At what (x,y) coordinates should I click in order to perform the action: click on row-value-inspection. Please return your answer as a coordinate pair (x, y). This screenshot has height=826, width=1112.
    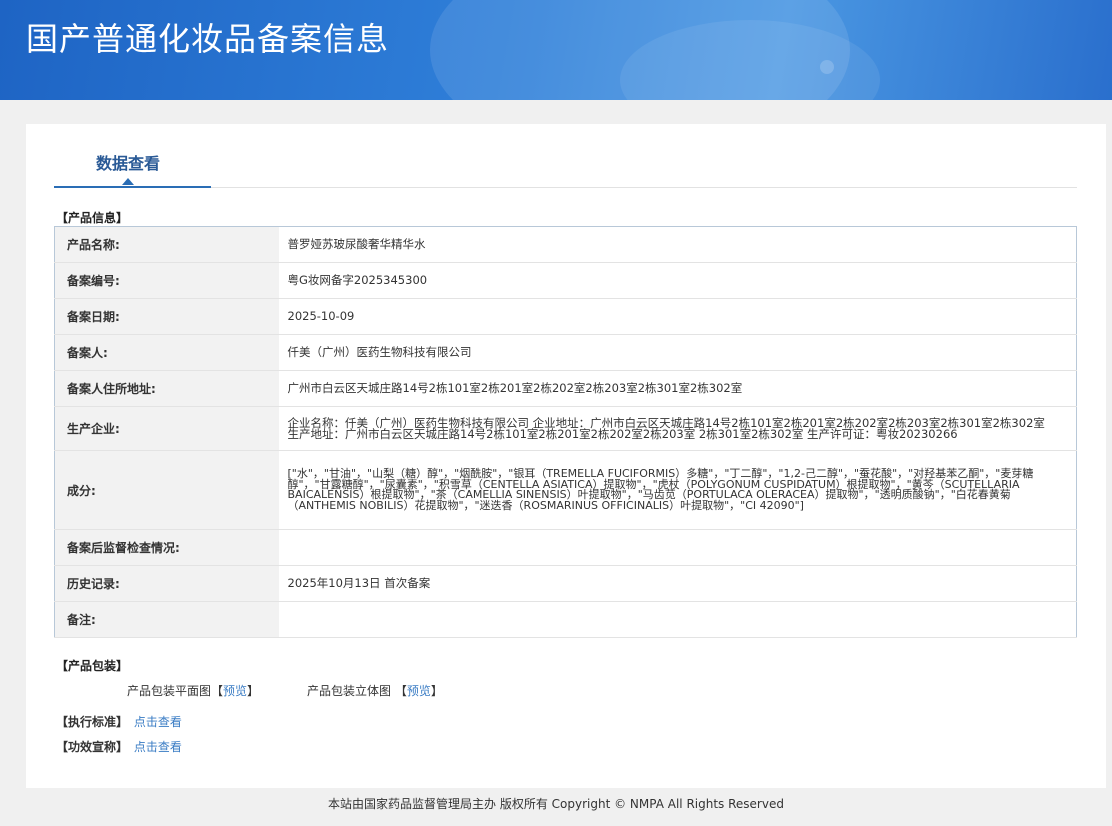
    Looking at the image, I should click on (677, 547).